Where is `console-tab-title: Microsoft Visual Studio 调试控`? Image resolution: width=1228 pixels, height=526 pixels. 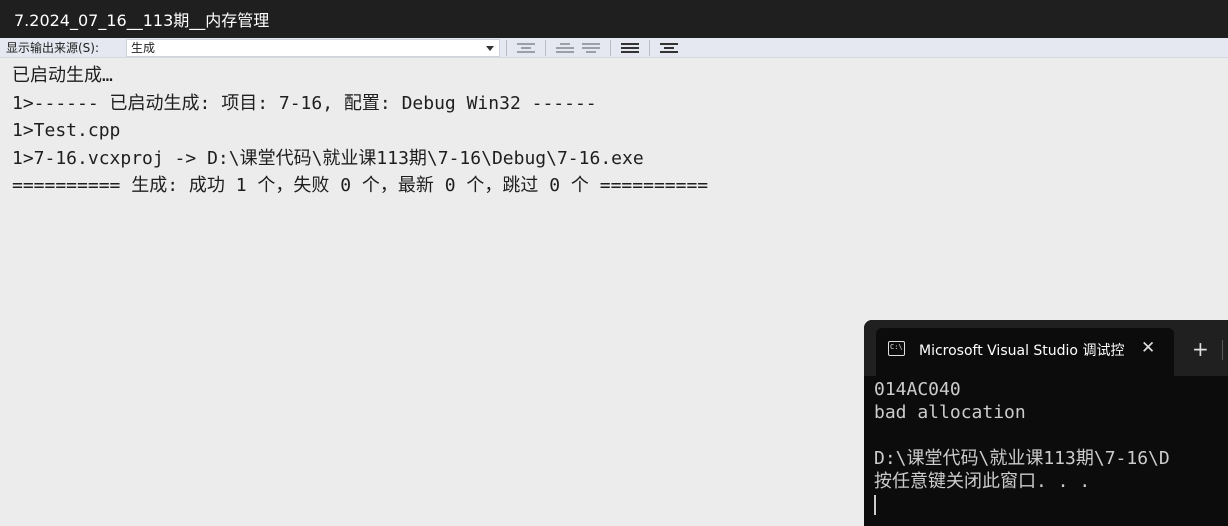 console-tab-title: Microsoft Visual Studio 调试控 is located at coordinates (1021, 351).